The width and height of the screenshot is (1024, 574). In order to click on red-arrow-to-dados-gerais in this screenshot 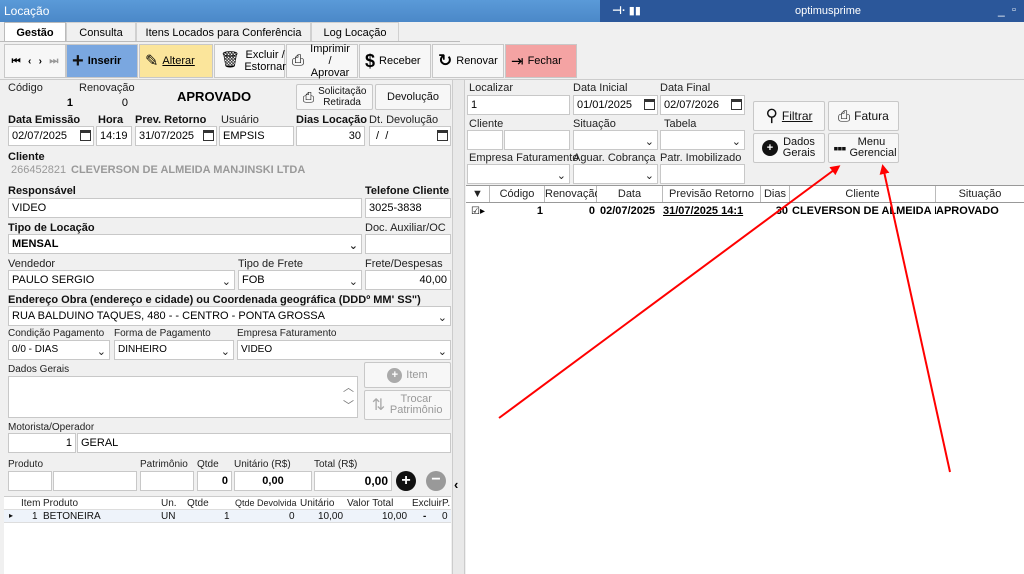, I will do `click(669, 292)`.